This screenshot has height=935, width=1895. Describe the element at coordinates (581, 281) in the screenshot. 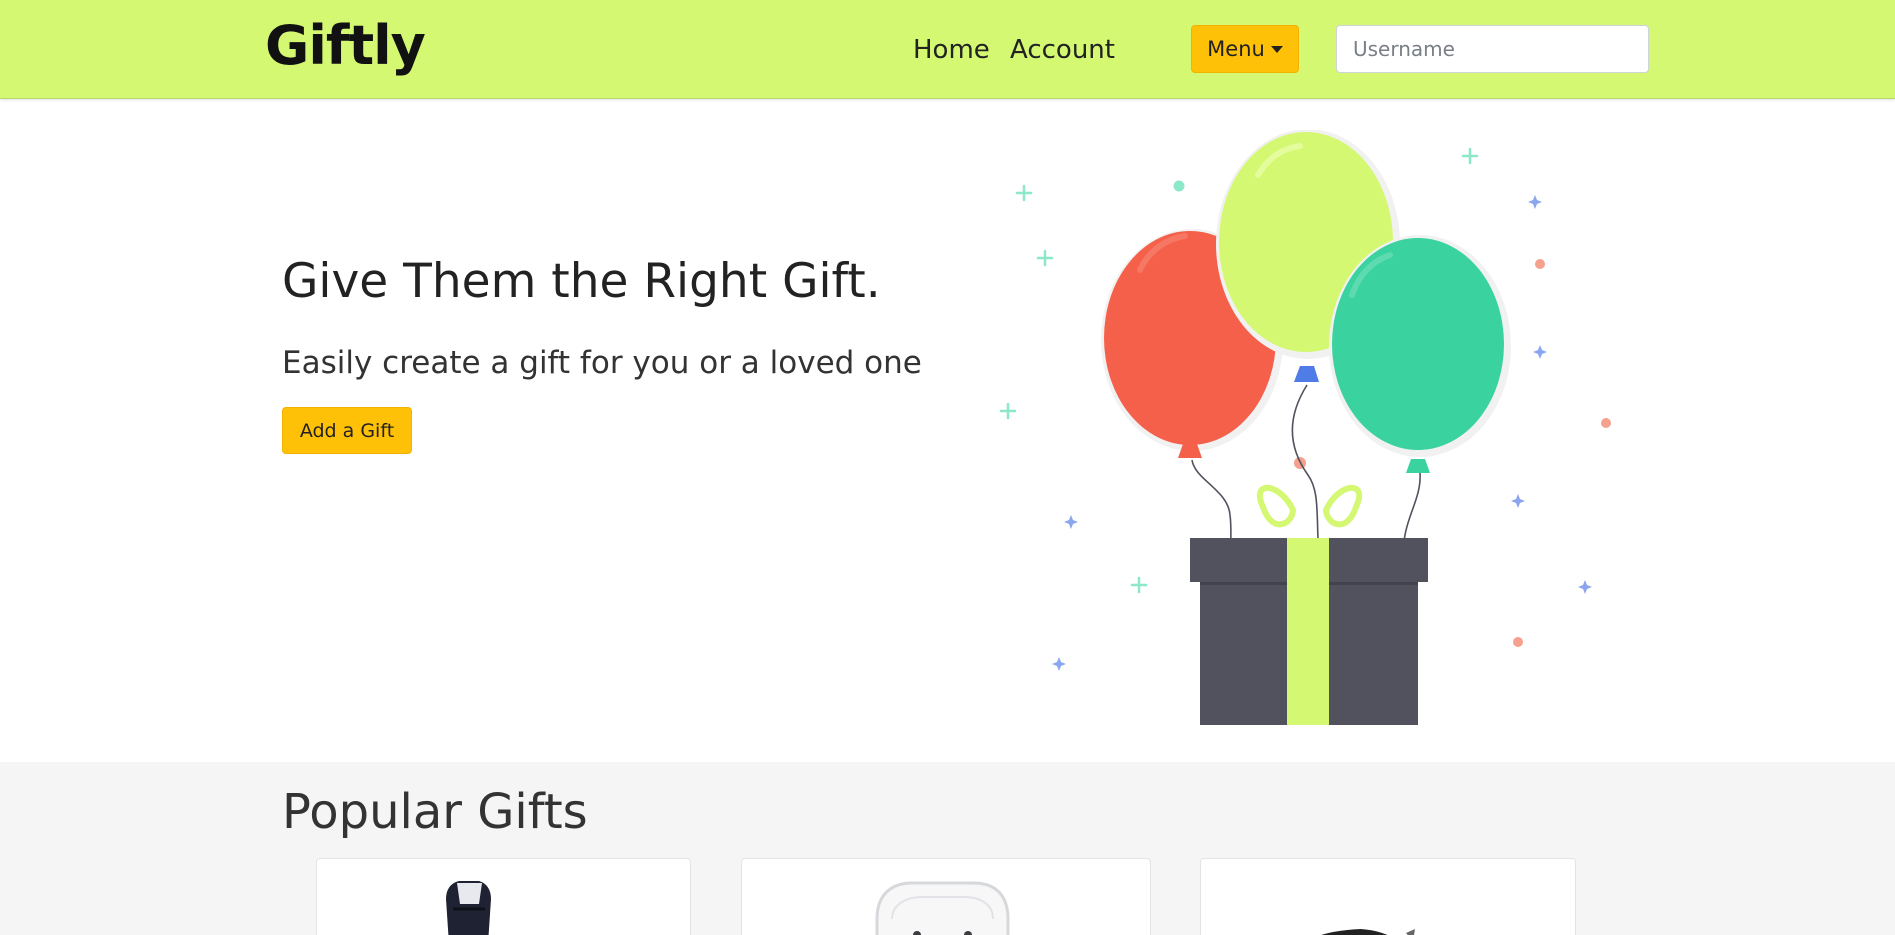

I see `hero-title: Give Them the Right Gift.` at that location.